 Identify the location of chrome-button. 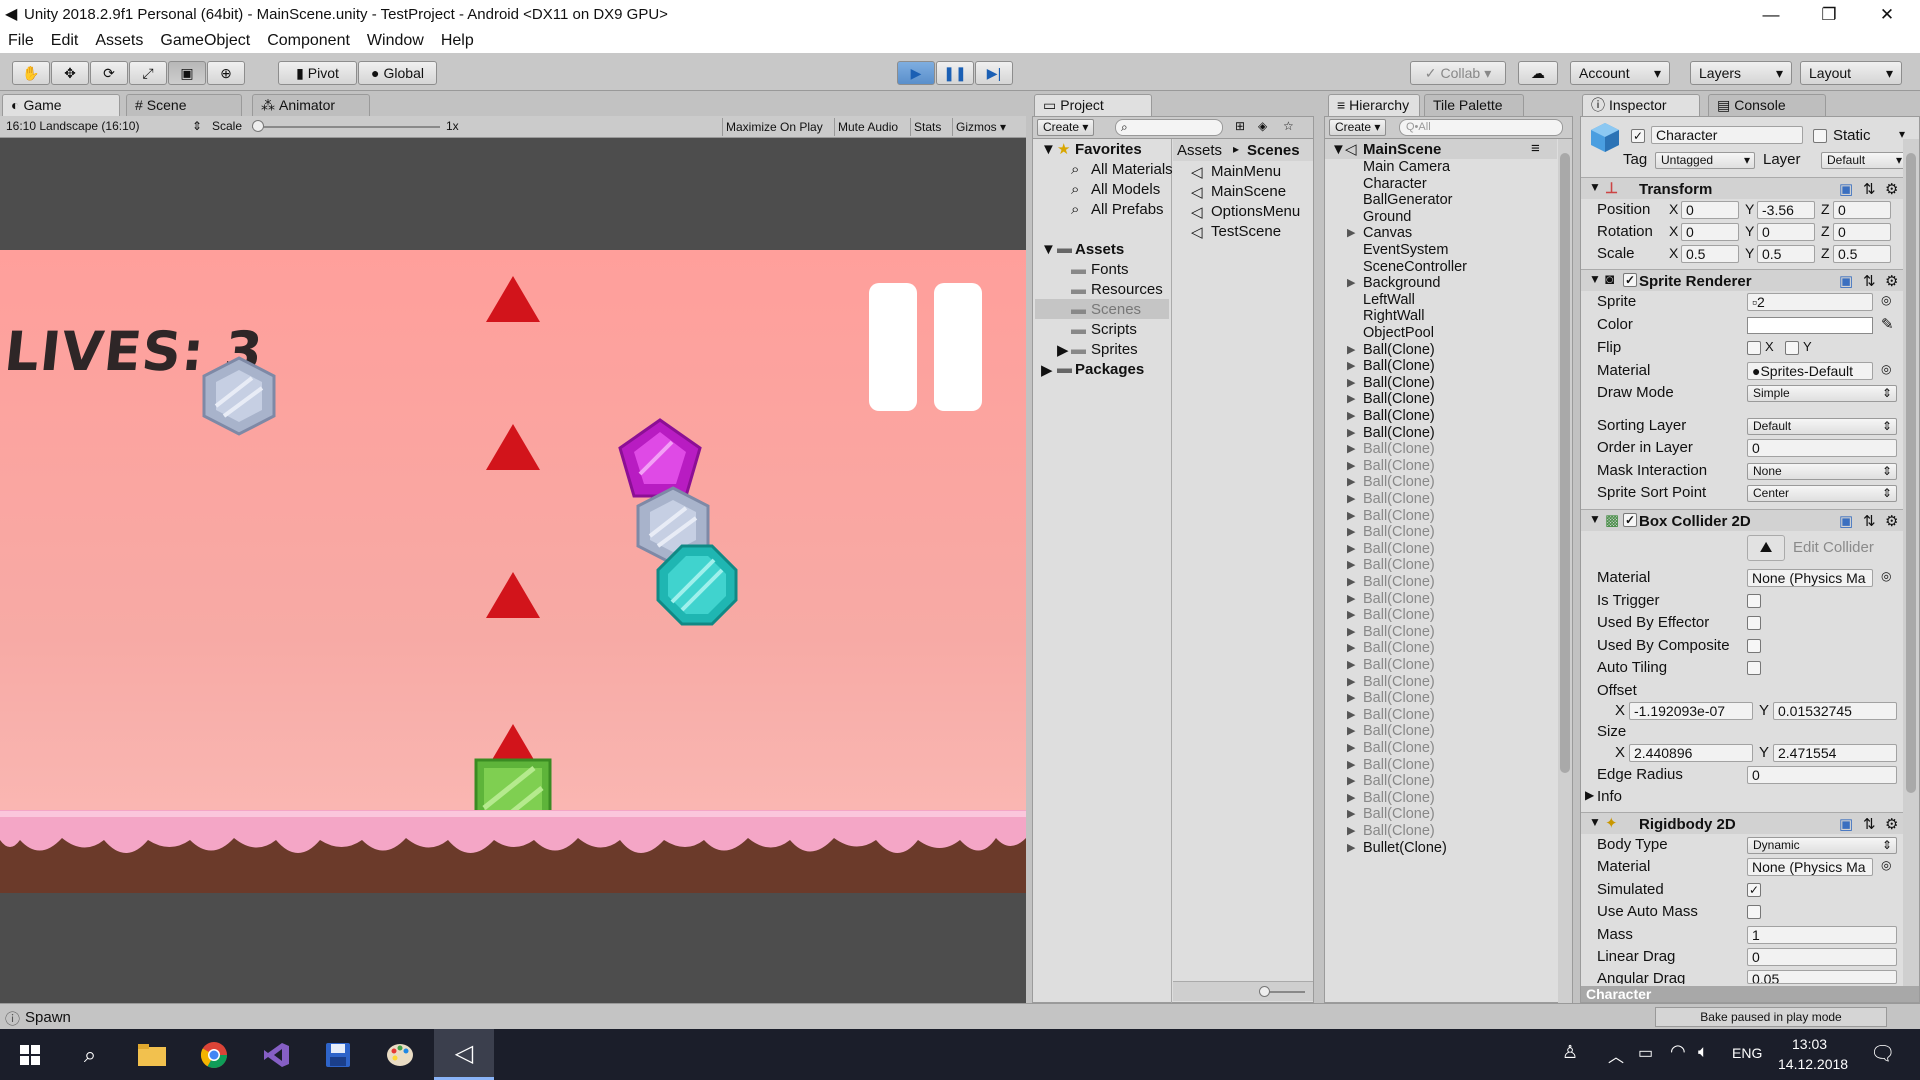
(214, 1054).